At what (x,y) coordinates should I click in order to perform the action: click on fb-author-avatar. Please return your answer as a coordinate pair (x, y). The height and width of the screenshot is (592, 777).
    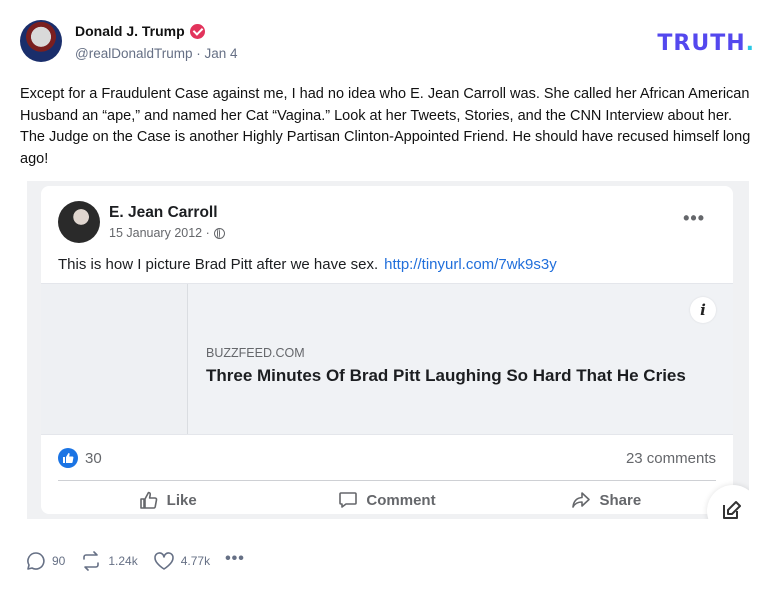
    Looking at the image, I should click on (79, 222).